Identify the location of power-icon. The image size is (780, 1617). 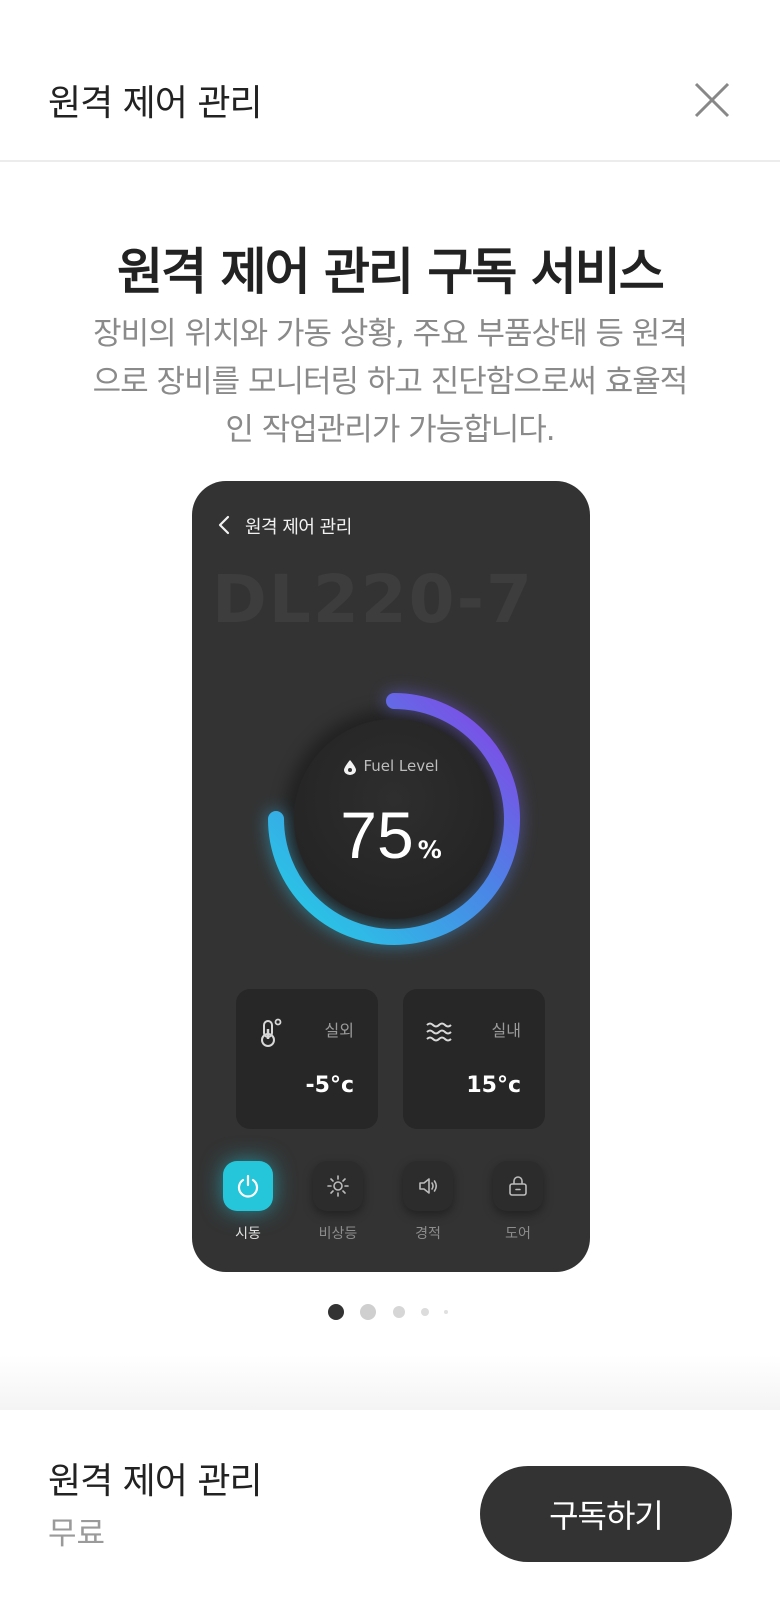
(248, 1186).